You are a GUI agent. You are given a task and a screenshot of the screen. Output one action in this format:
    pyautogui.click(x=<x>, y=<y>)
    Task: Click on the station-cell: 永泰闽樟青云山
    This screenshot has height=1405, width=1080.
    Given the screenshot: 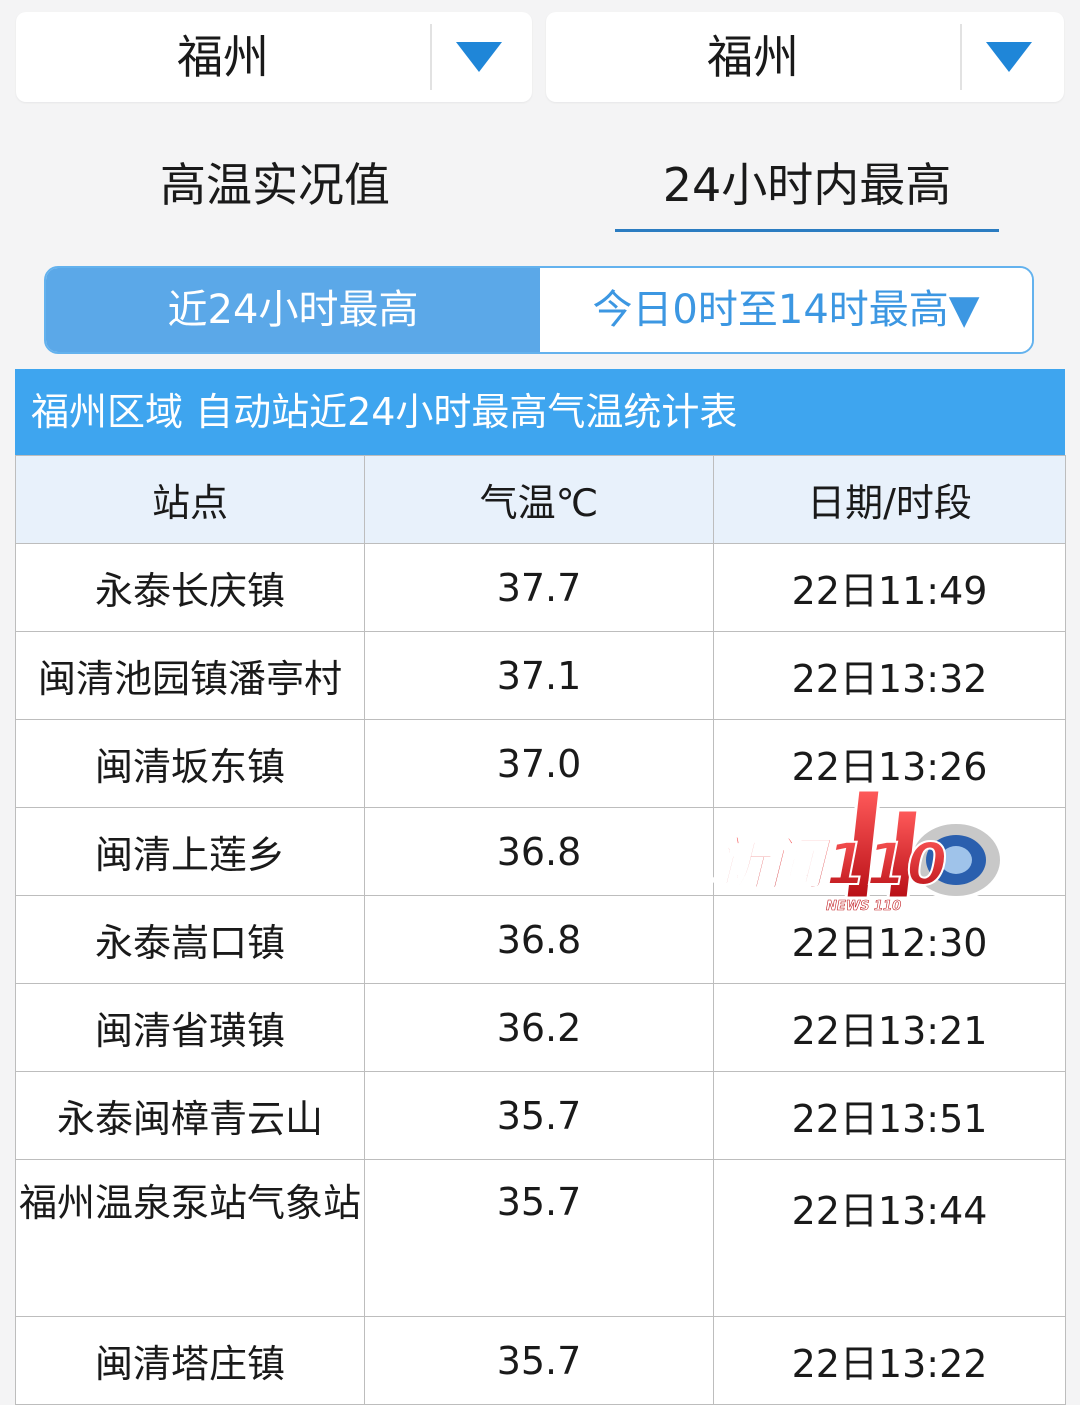 What is the action you would take?
    pyautogui.click(x=190, y=1115)
    